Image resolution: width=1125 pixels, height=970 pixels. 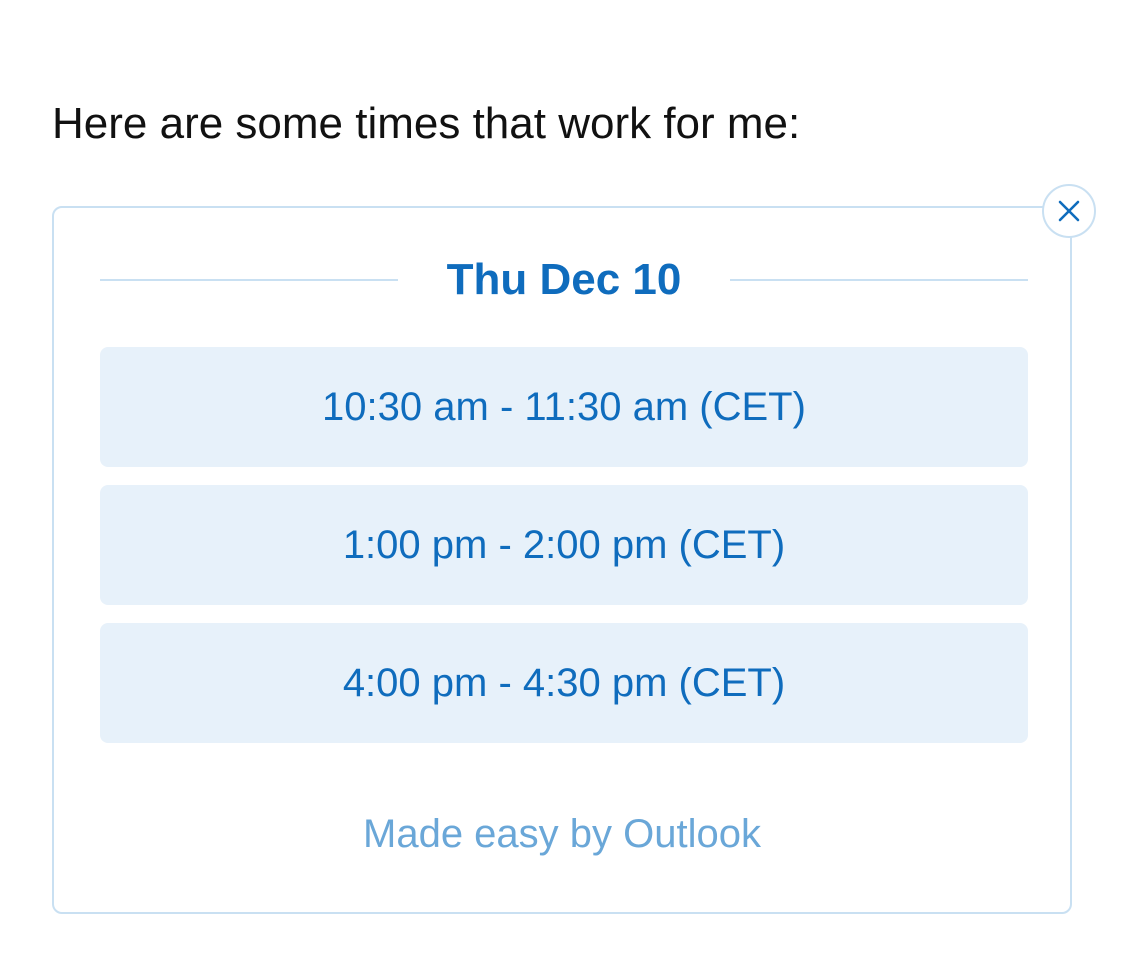 I want to click on close-button, so click(x=1069, y=211).